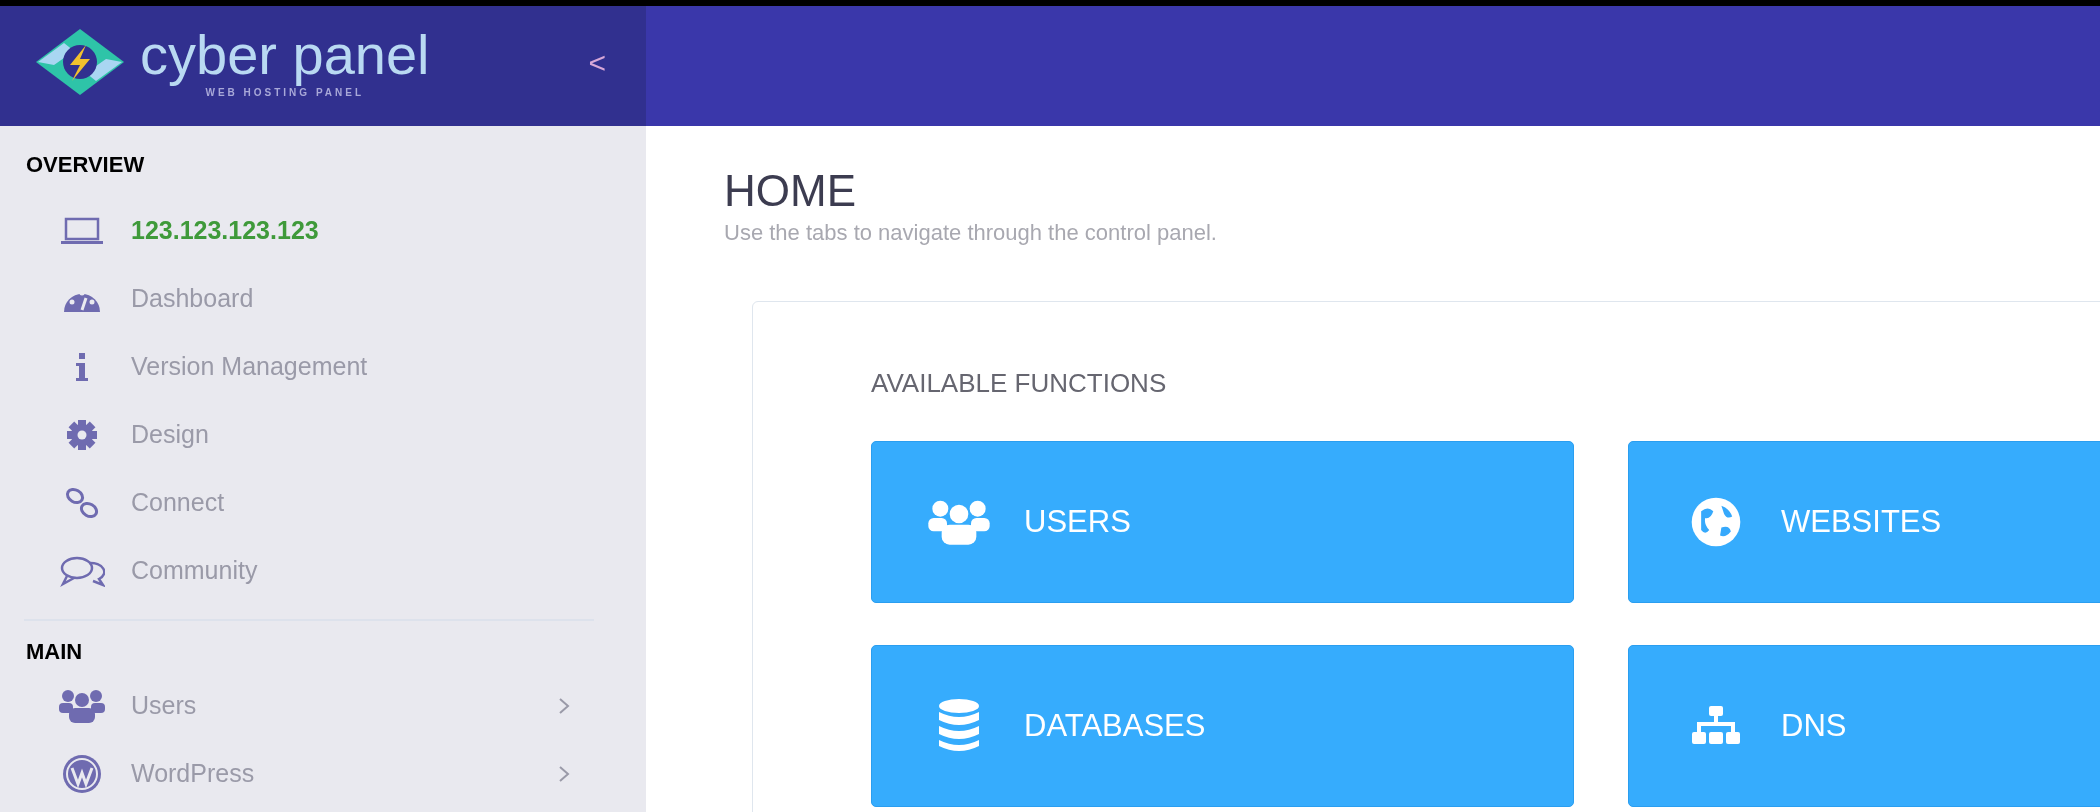 Image resolution: width=2100 pixels, height=812 pixels. I want to click on laptop-icon, so click(82, 231).